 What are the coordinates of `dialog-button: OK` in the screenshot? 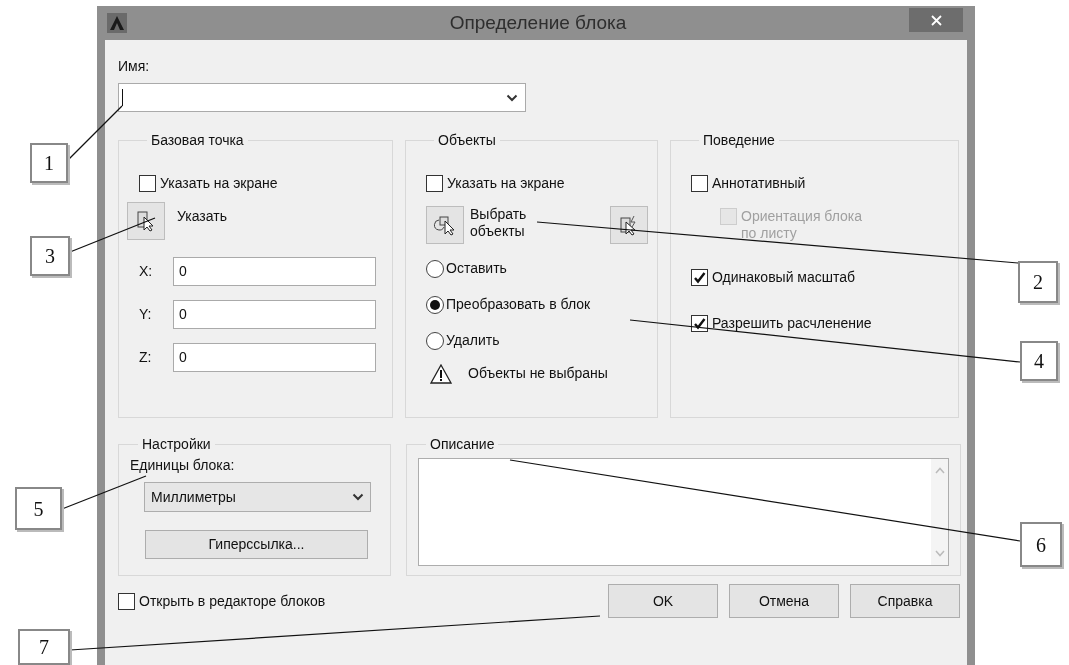 It's located at (663, 601).